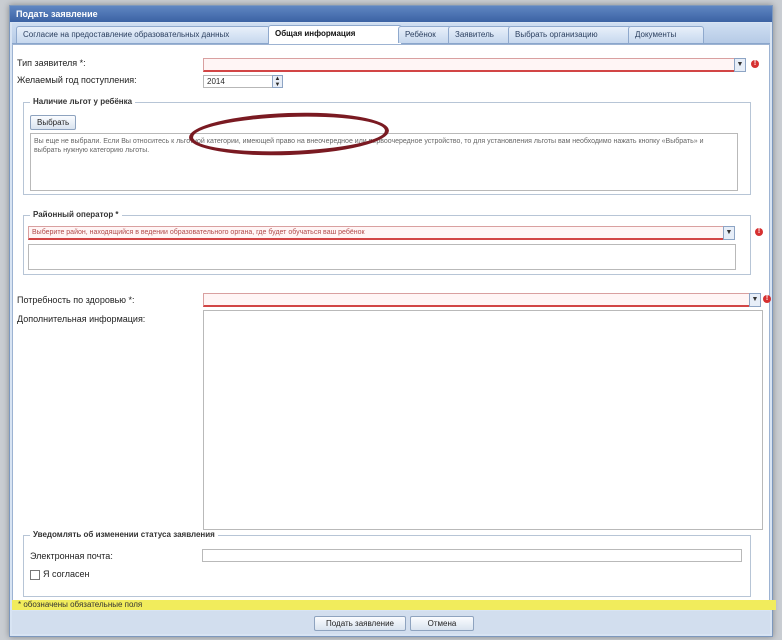 This screenshot has width=782, height=640. What do you see at coordinates (472, 555) in the screenshot?
I see `email-input` at bounding box center [472, 555].